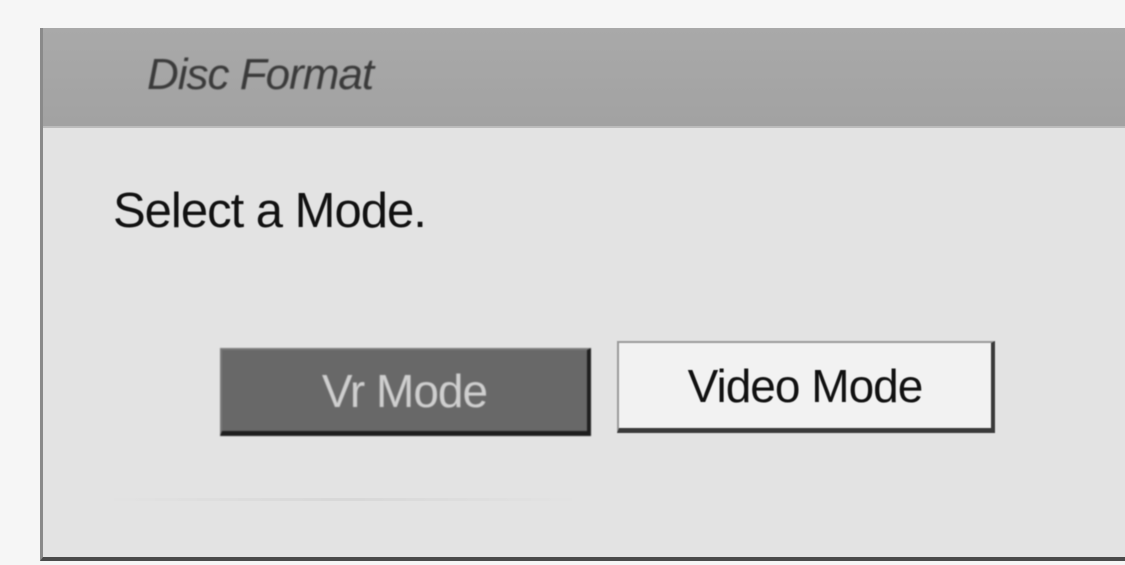  What do you see at coordinates (260, 74) in the screenshot?
I see `dialog-title: Disc Format` at bounding box center [260, 74].